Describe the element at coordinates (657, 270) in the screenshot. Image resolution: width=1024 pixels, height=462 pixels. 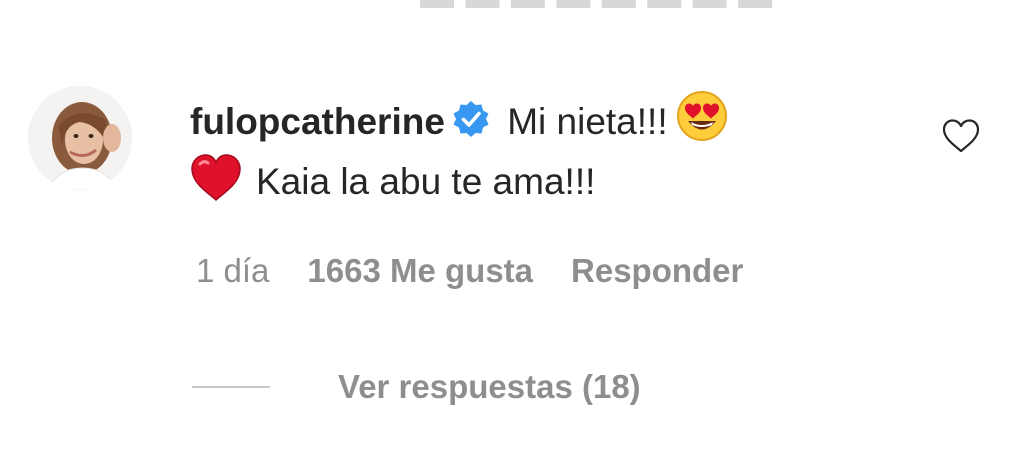
I see `reply-button: Responder` at that location.